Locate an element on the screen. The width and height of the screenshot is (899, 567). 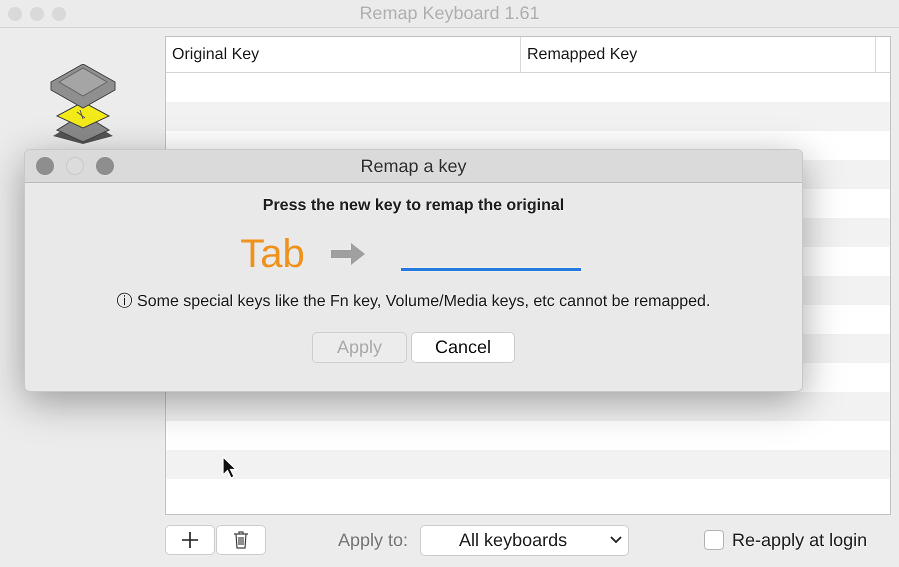
cursor-icon is located at coordinates (230, 468).